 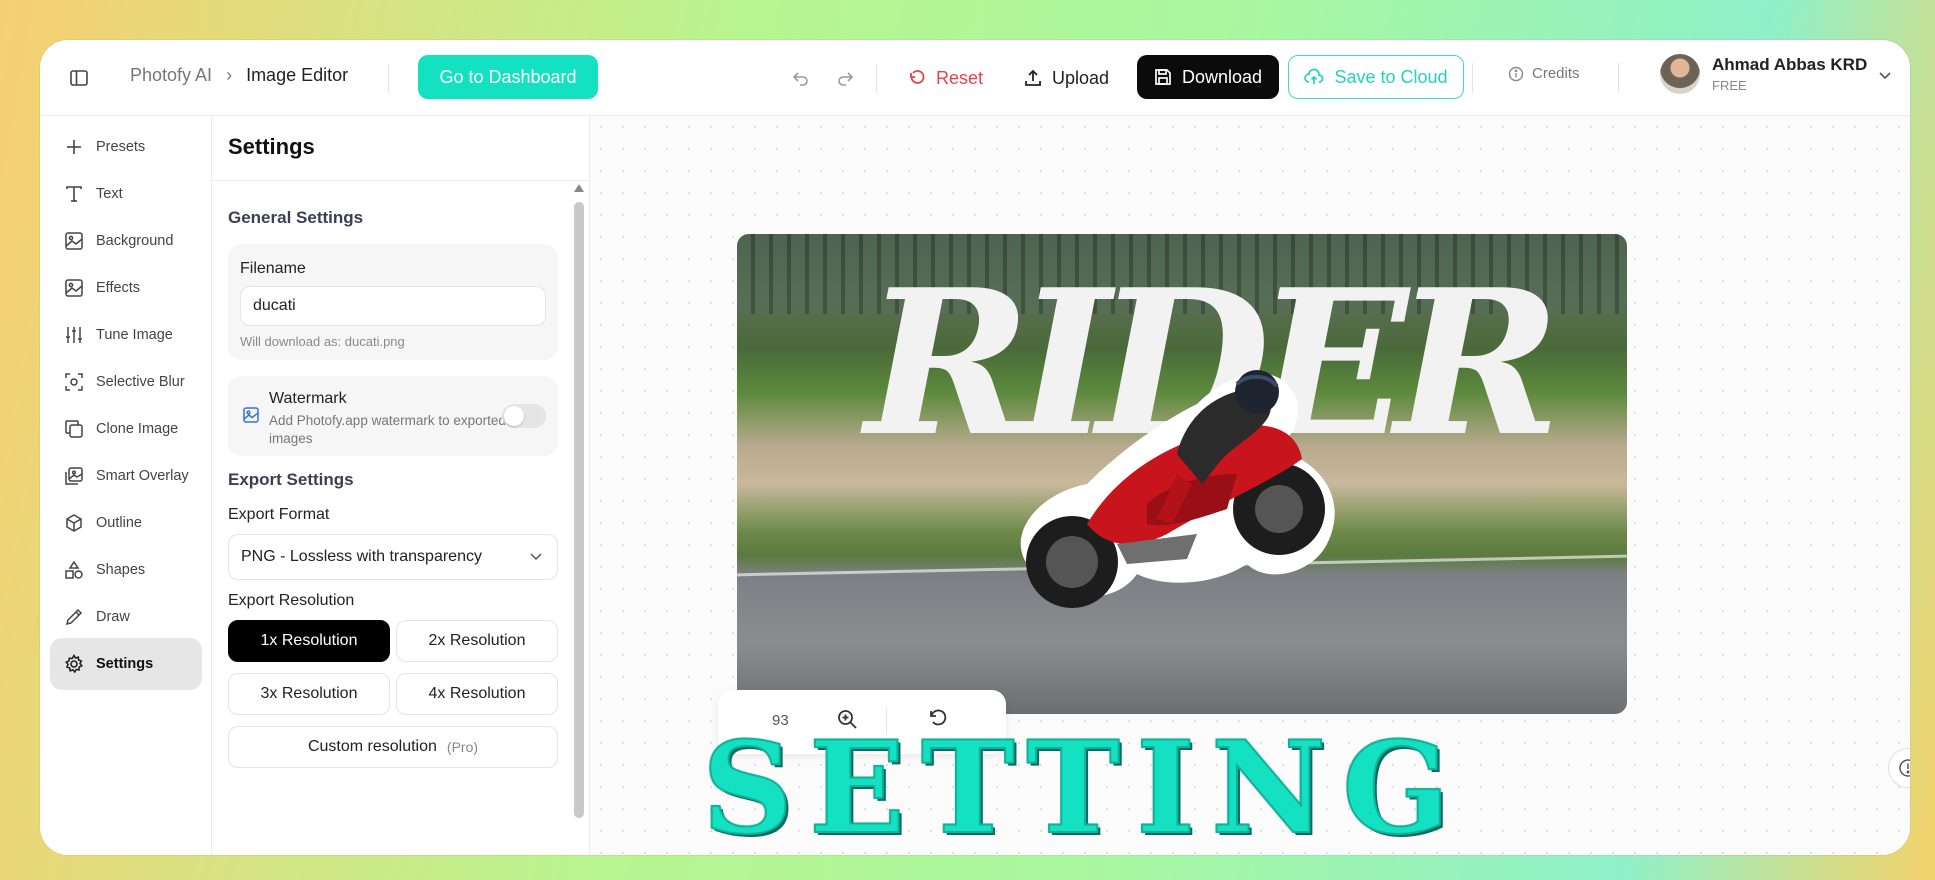 I want to click on redo-button, so click(x=845, y=78).